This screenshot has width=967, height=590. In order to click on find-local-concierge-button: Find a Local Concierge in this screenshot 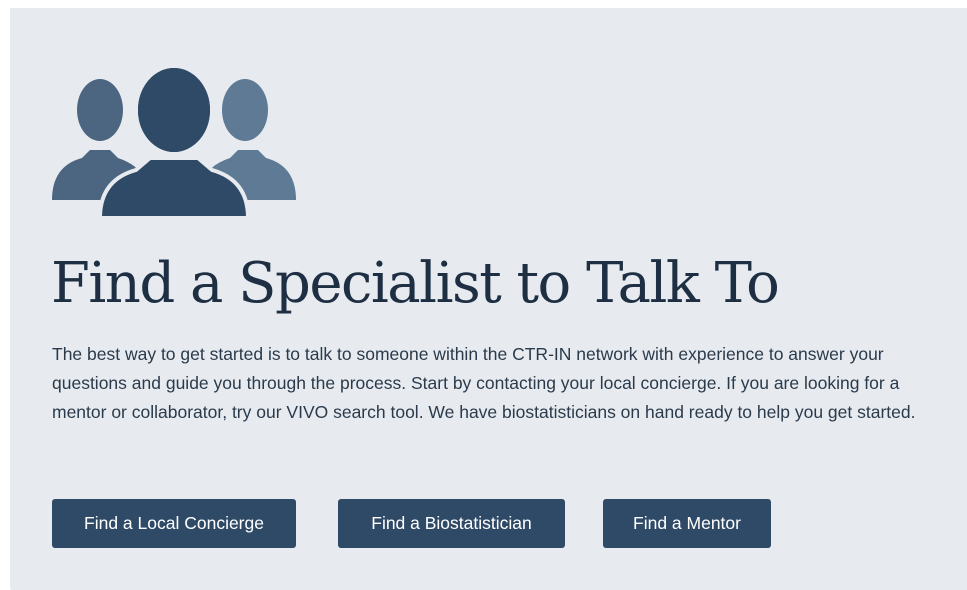, I will do `click(174, 523)`.